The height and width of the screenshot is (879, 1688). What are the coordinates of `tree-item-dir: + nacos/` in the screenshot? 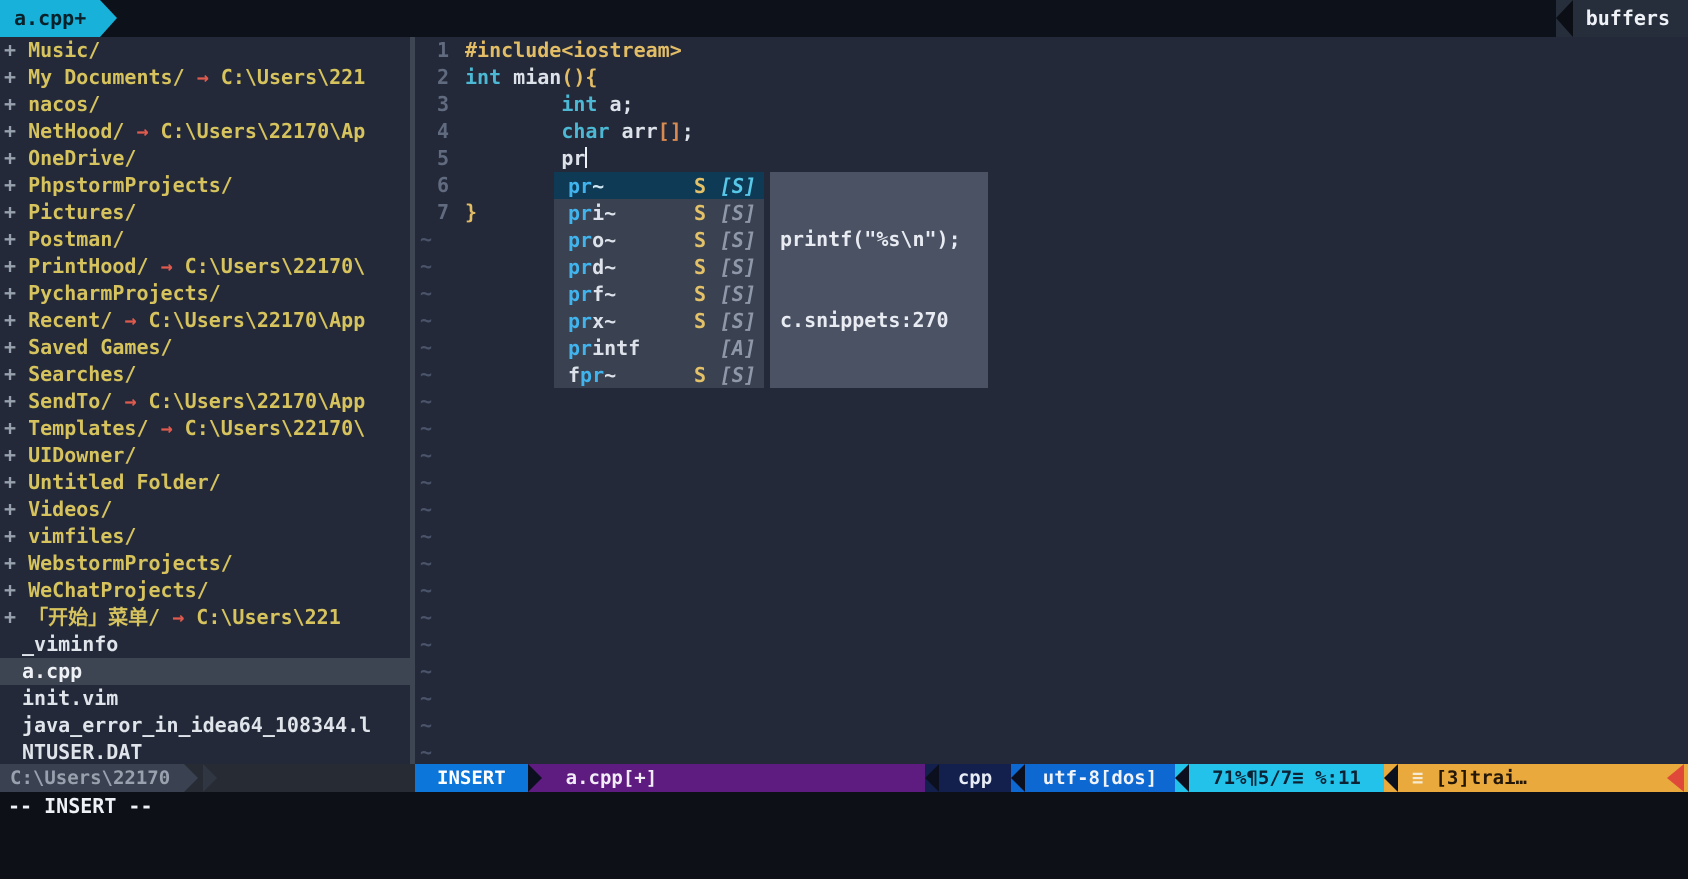 It's located at (205, 104).